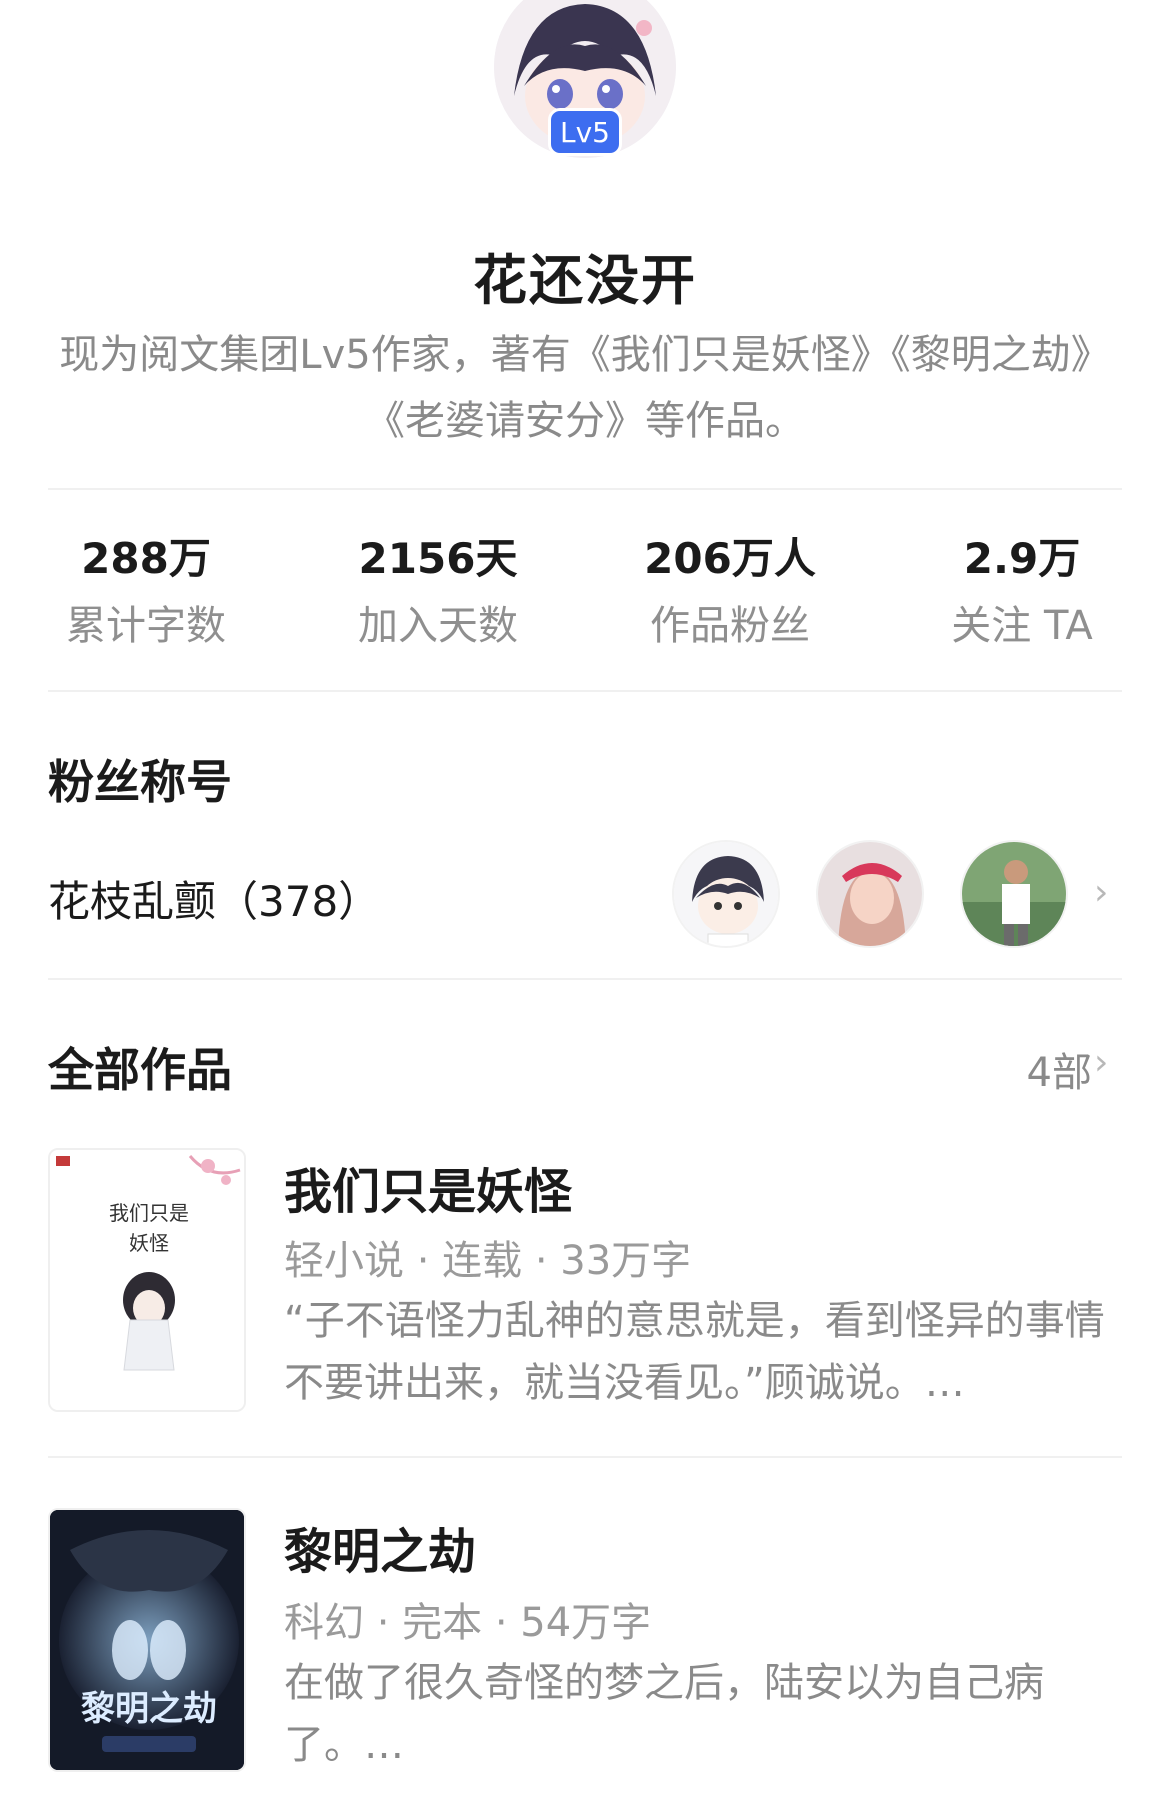 This screenshot has height=1818, width=1170. Describe the element at coordinates (585, 132) in the screenshot. I see `level-badge: Lv5` at that location.